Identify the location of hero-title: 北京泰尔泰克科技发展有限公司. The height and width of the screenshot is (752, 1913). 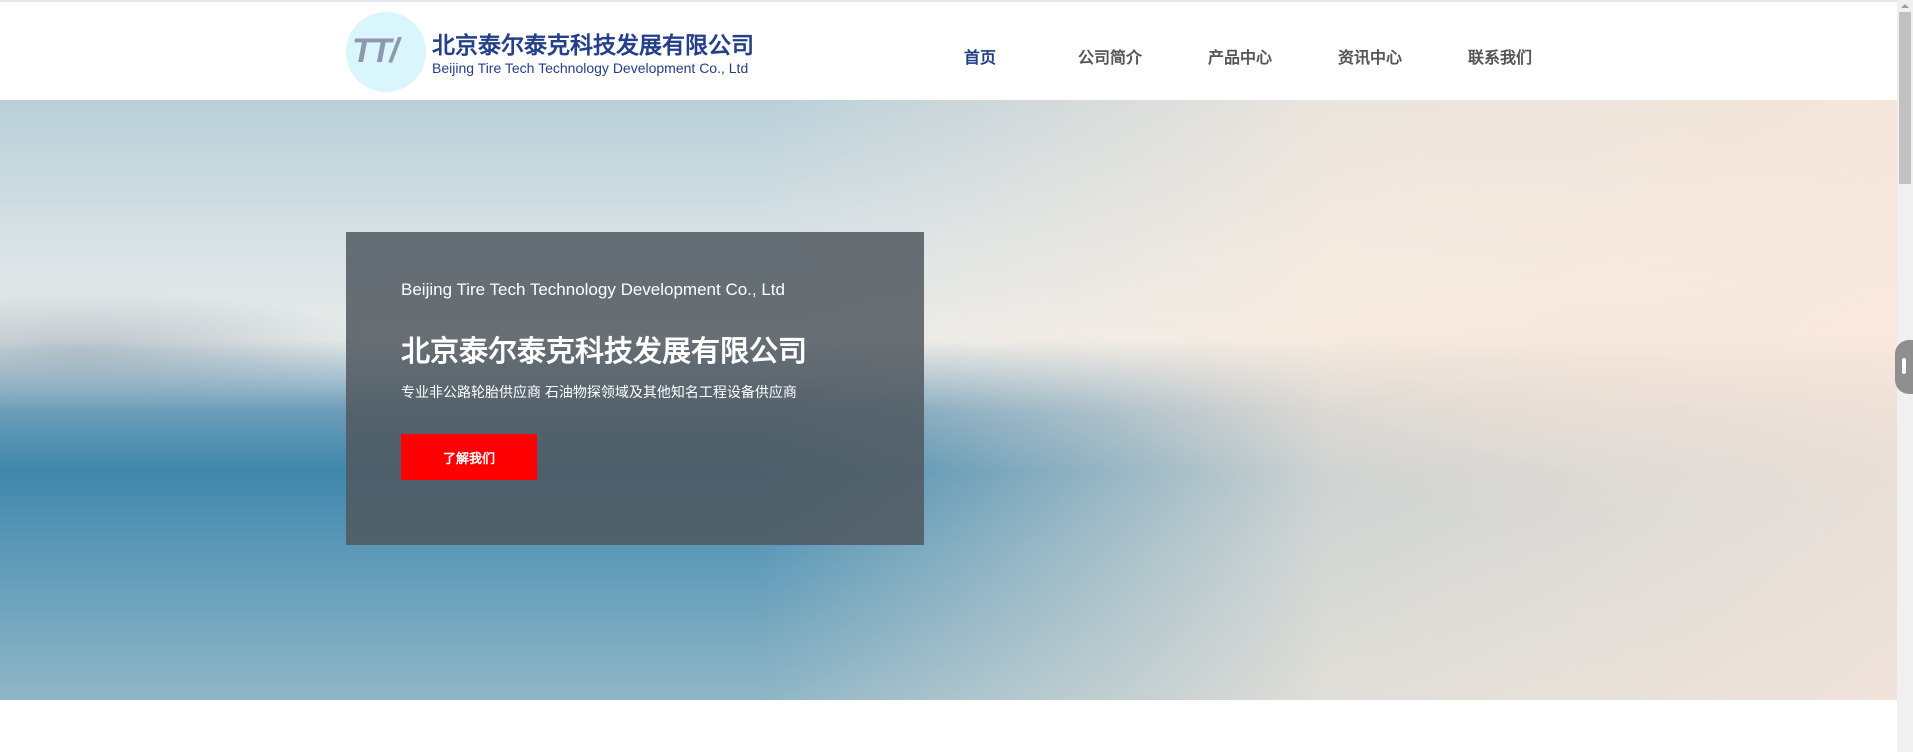
(604, 352).